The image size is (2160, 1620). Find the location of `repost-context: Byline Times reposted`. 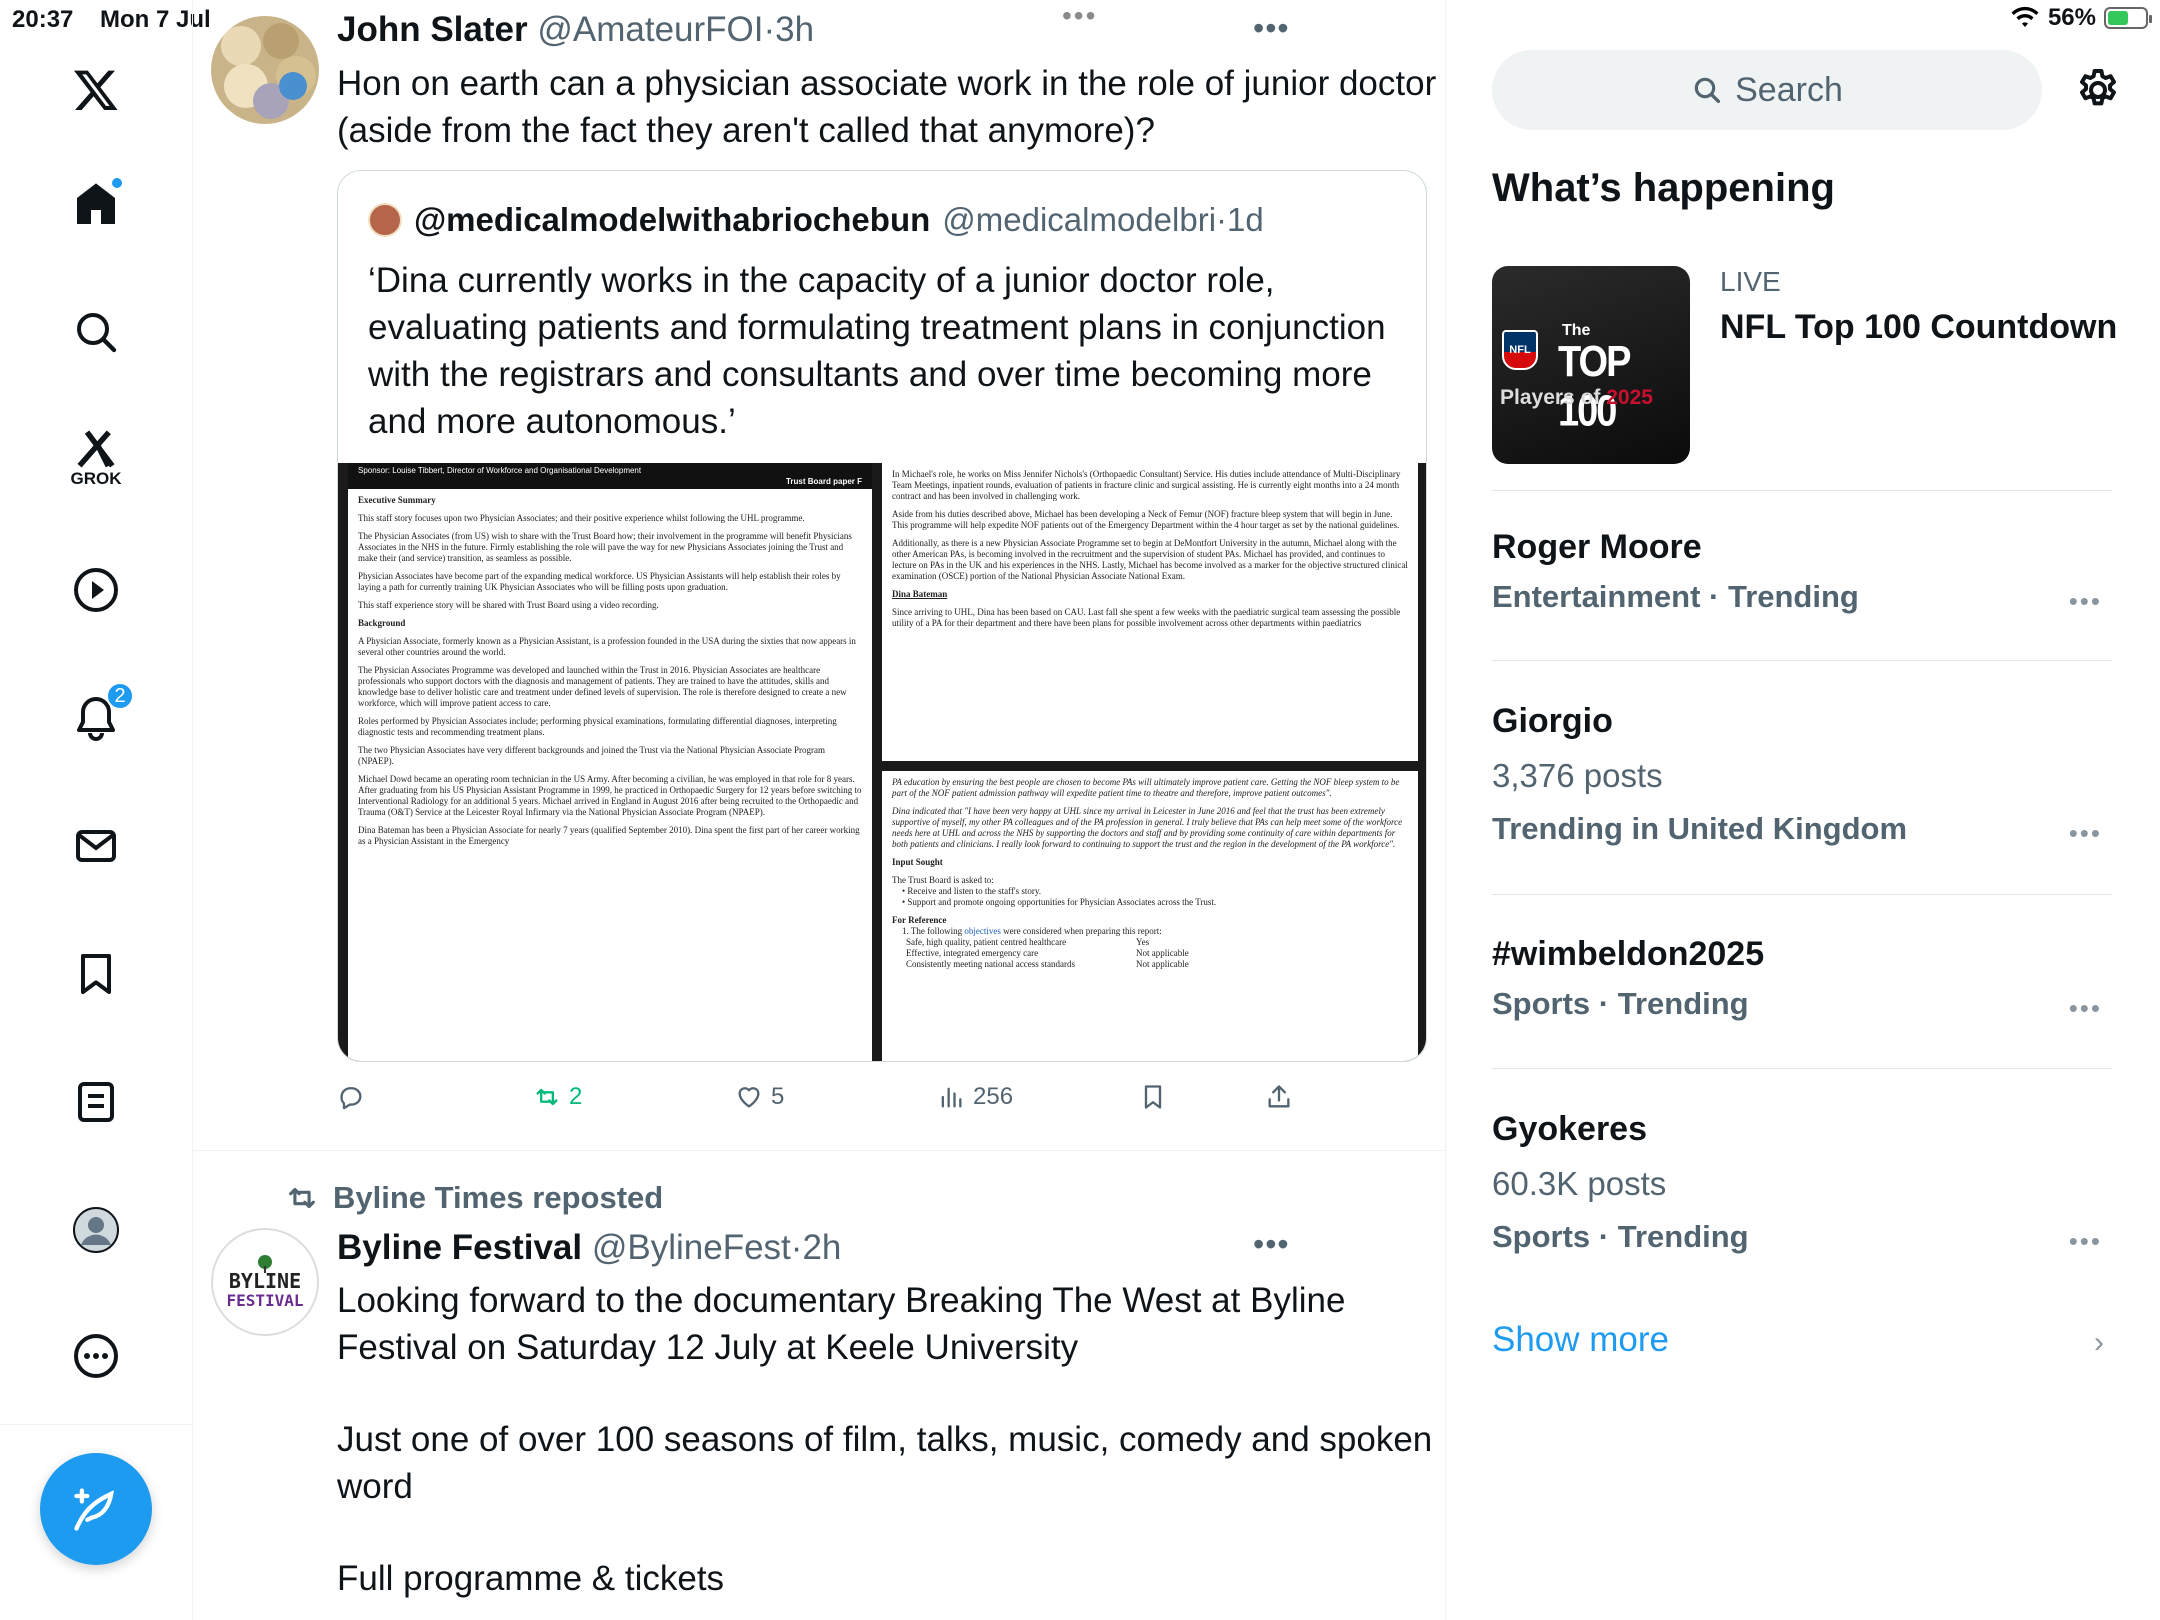

repost-context: Byline Times reposted is located at coordinates (474, 1198).